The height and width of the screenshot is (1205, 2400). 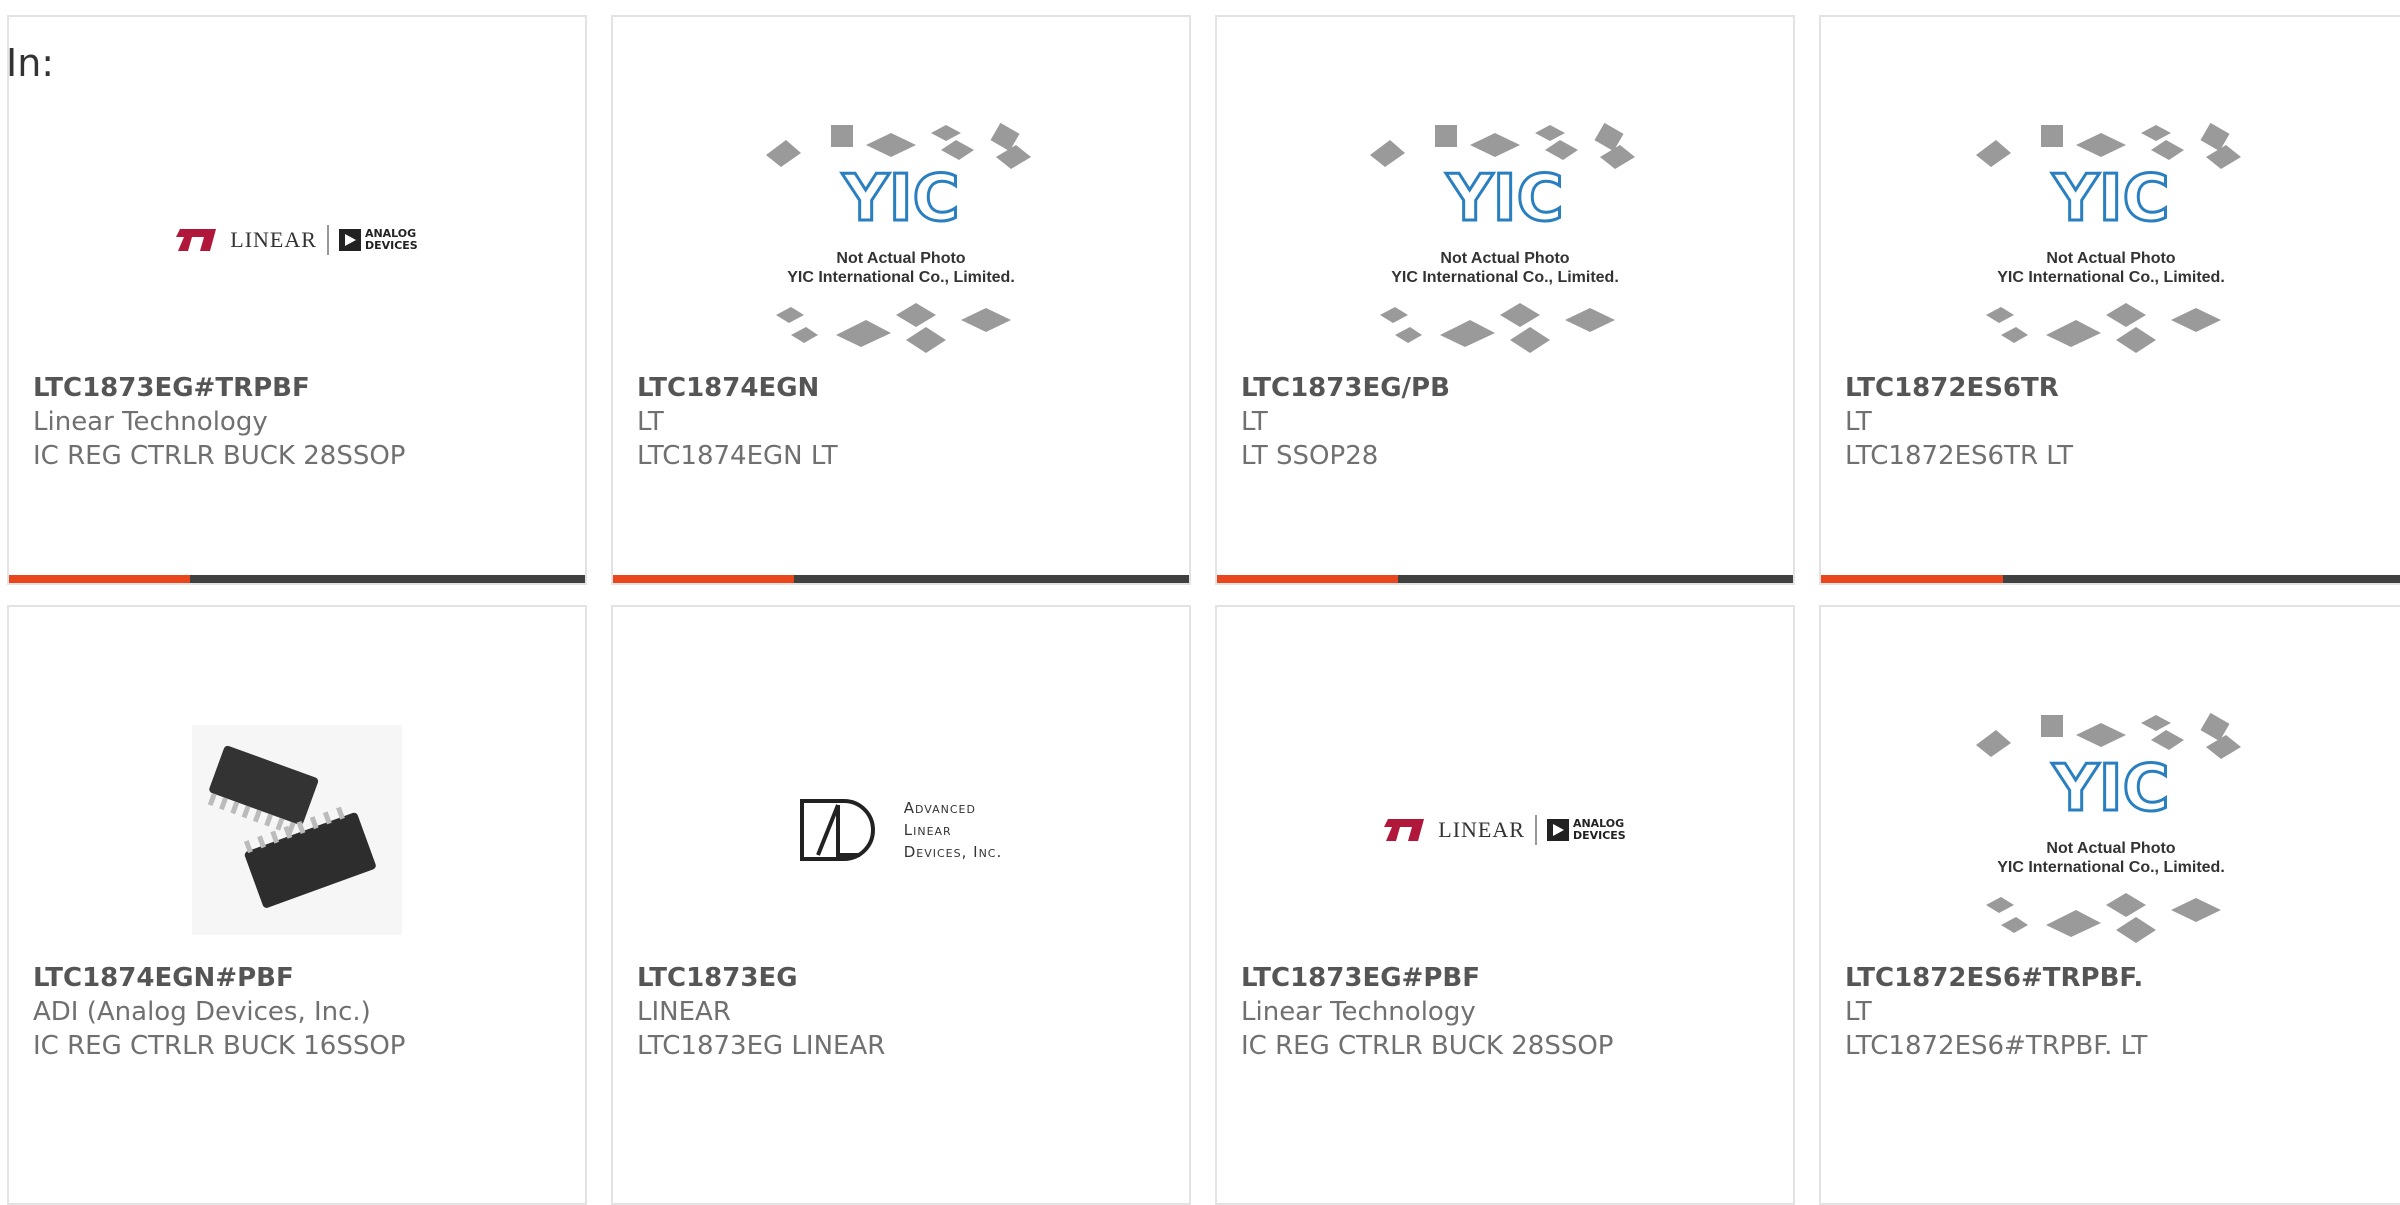 What do you see at coordinates (1511, 388) in the screenshot?
I see `part-number: LTC1873EG/PB` at bounding box center [1511, 388].